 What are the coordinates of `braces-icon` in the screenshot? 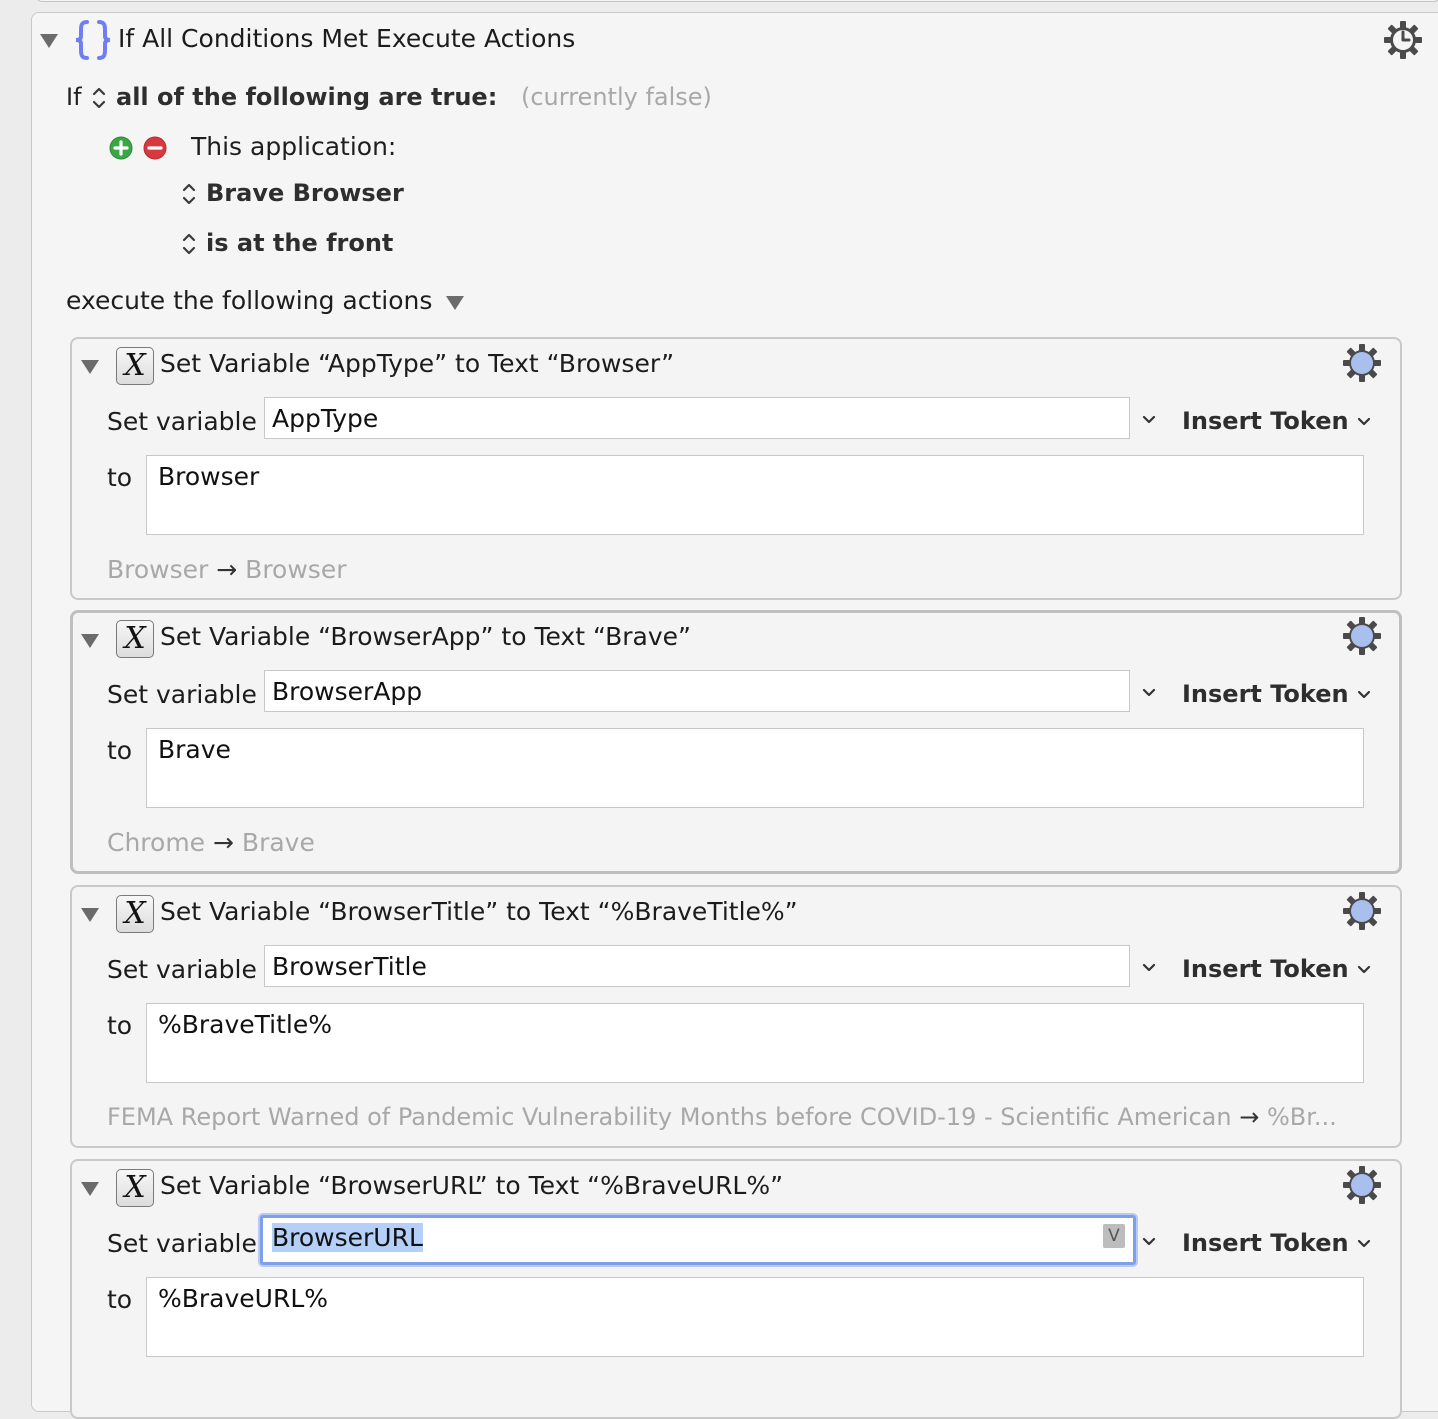 It's located at (93, 40).